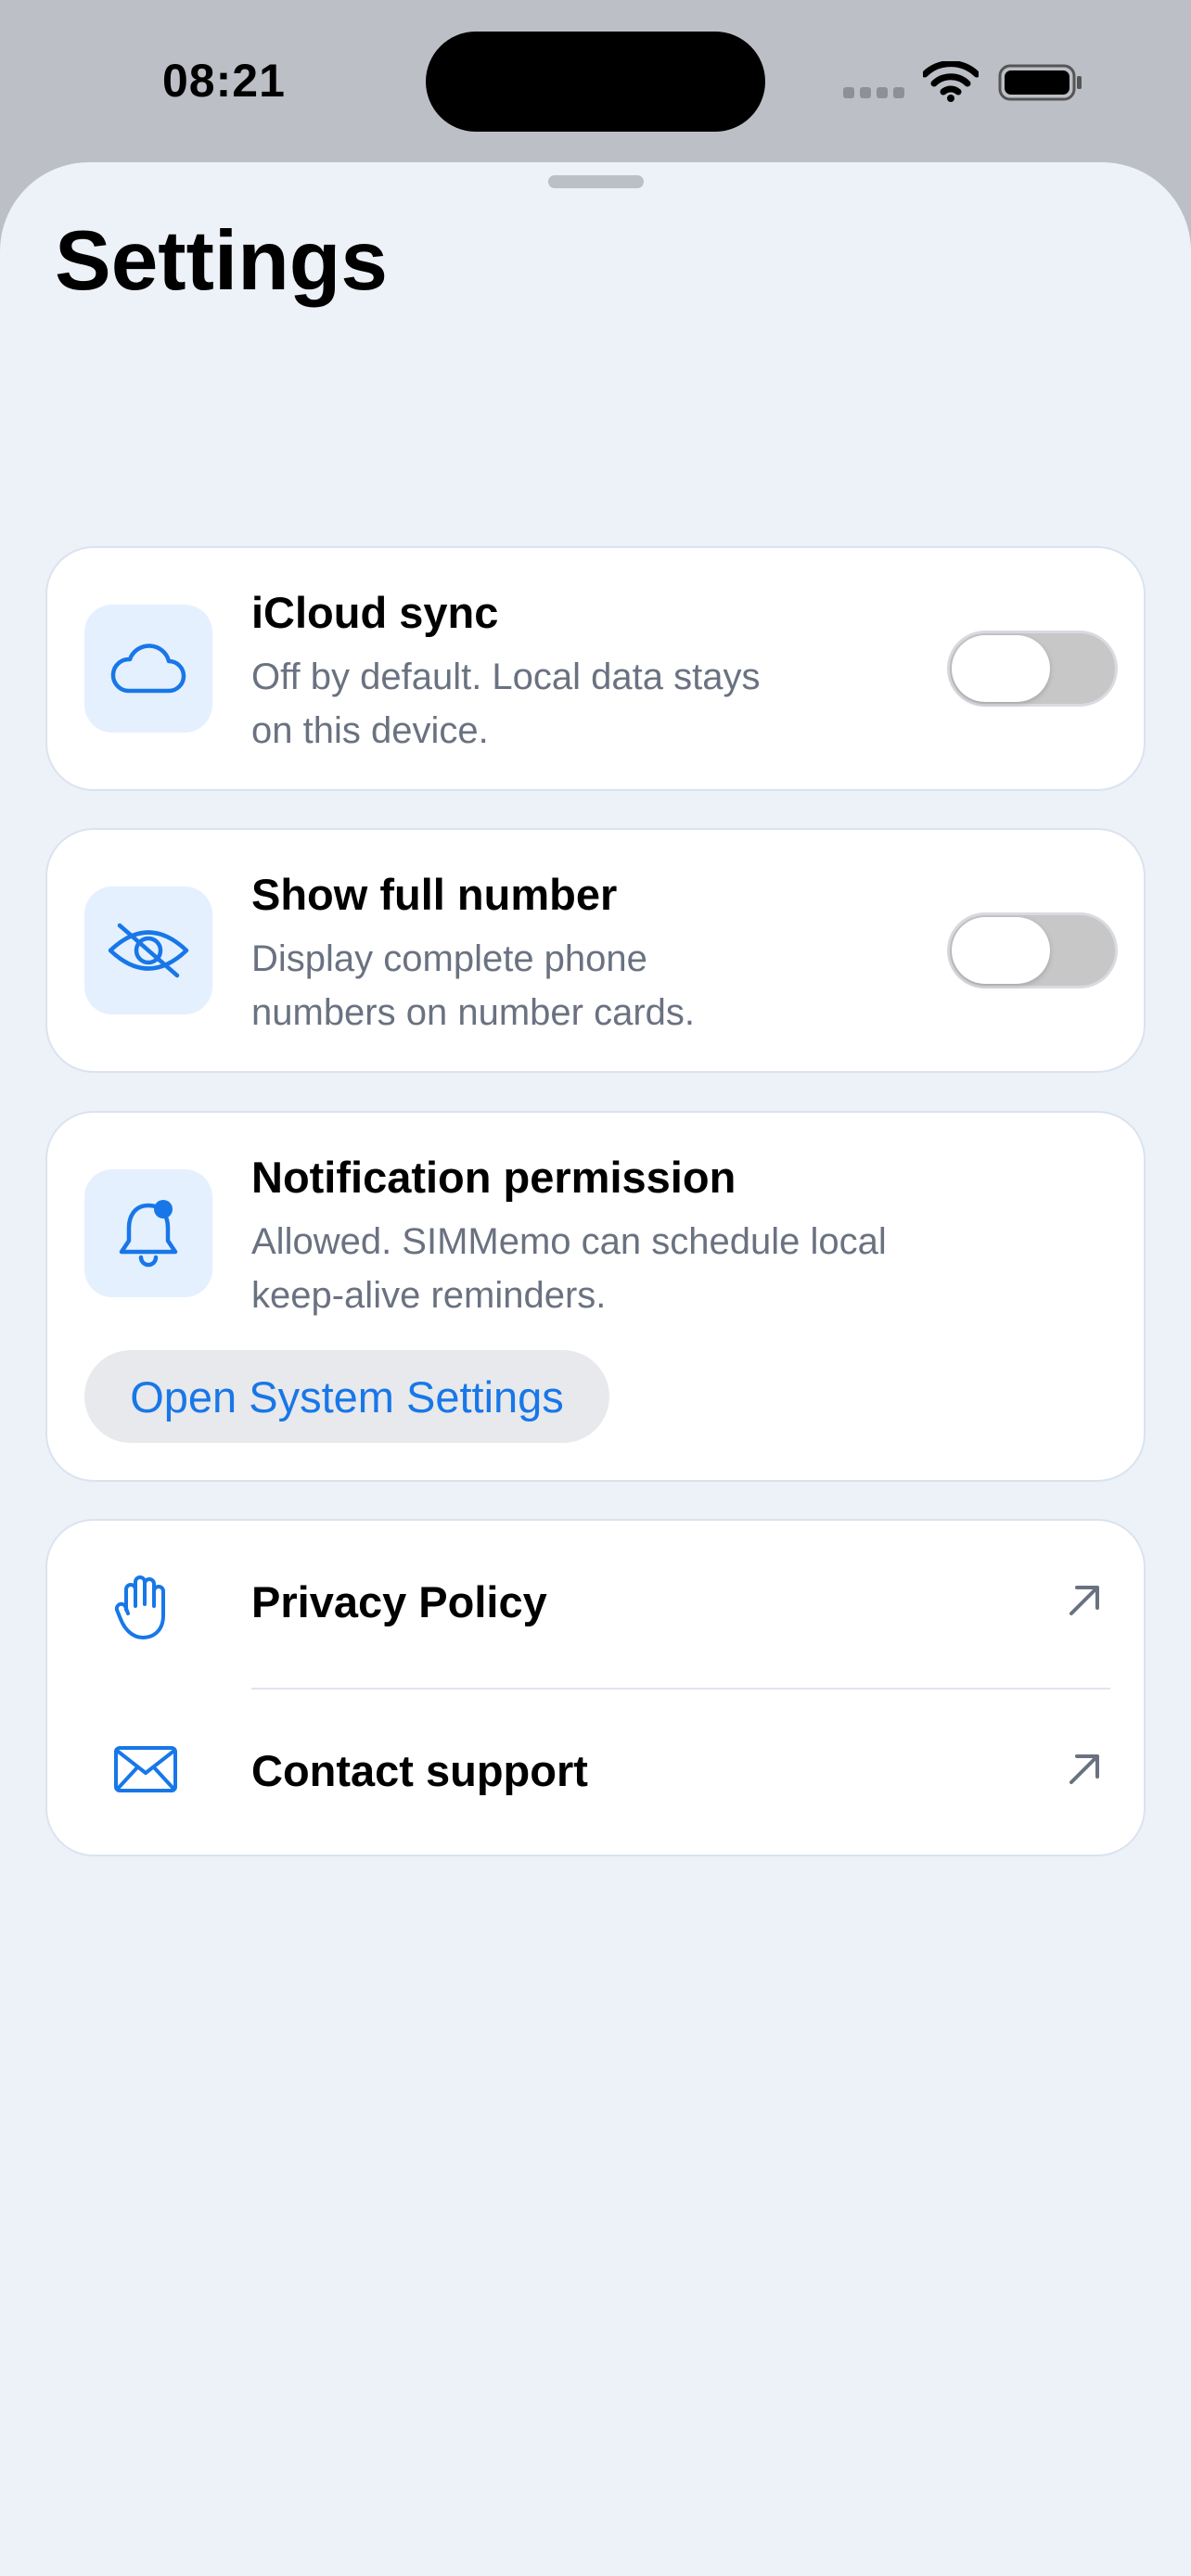 This screenshot has height=2576, width=1191. What do you see at coordinates (1040, 82) in the screenshot?
I see `battery-icon` at bounding box center [1040, 82].